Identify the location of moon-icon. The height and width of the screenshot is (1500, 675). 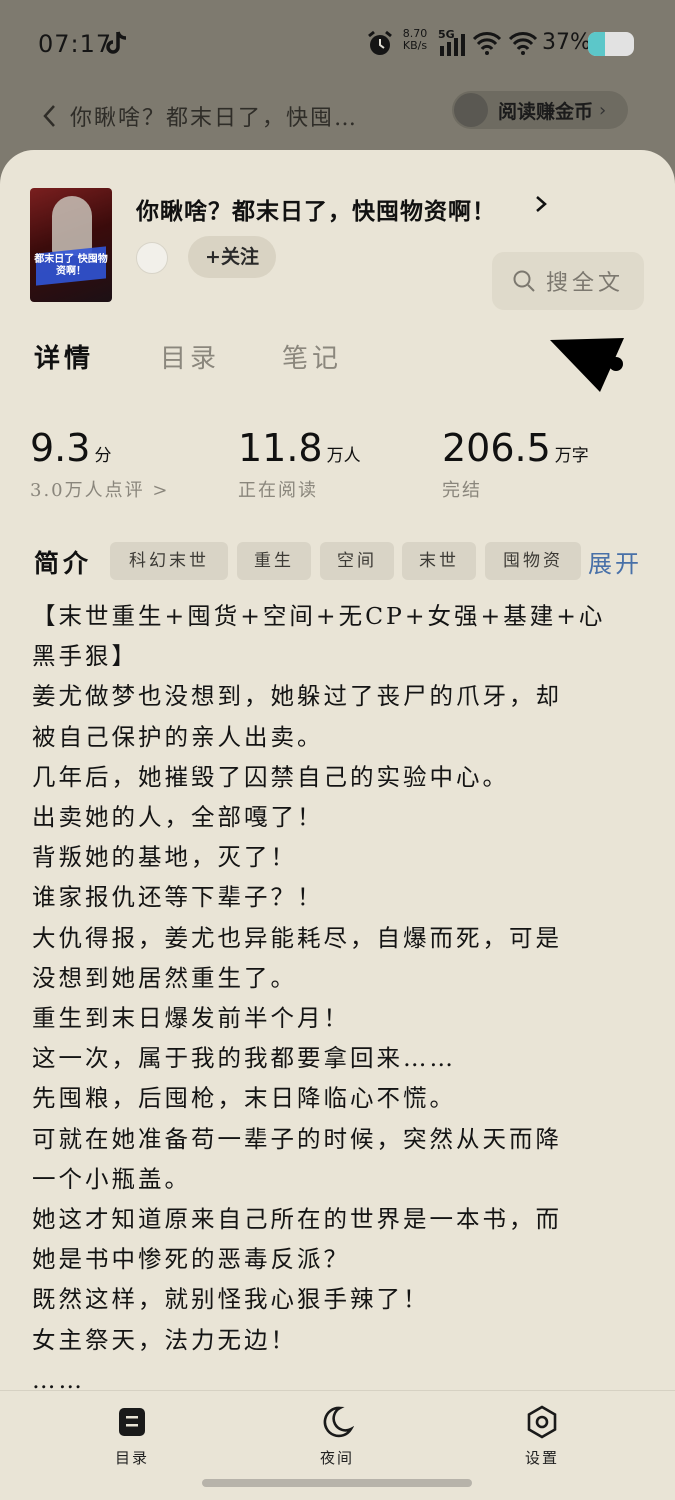
(338, 1422).